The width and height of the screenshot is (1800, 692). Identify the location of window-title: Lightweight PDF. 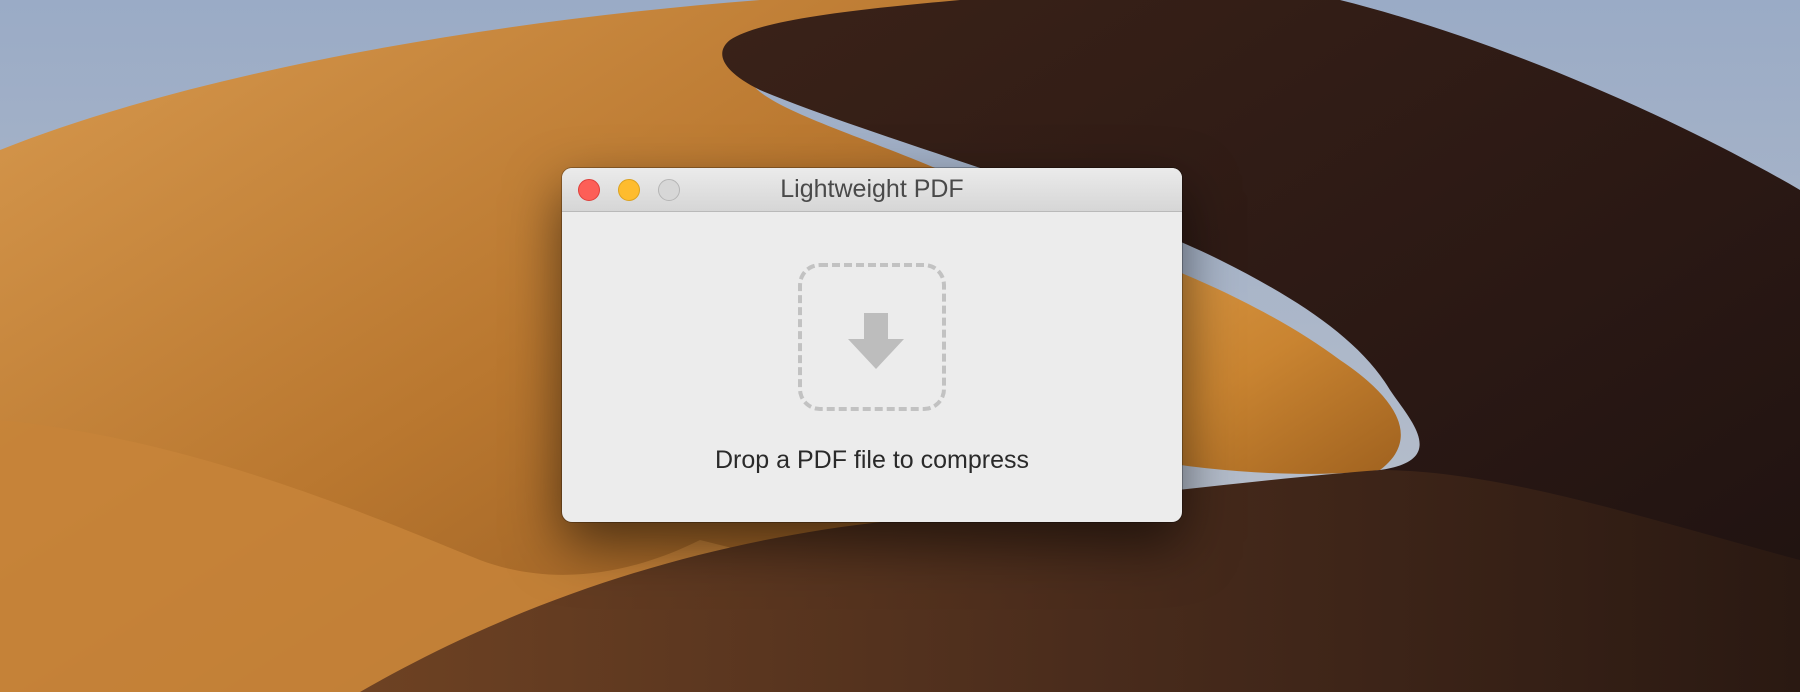
(872, 189).